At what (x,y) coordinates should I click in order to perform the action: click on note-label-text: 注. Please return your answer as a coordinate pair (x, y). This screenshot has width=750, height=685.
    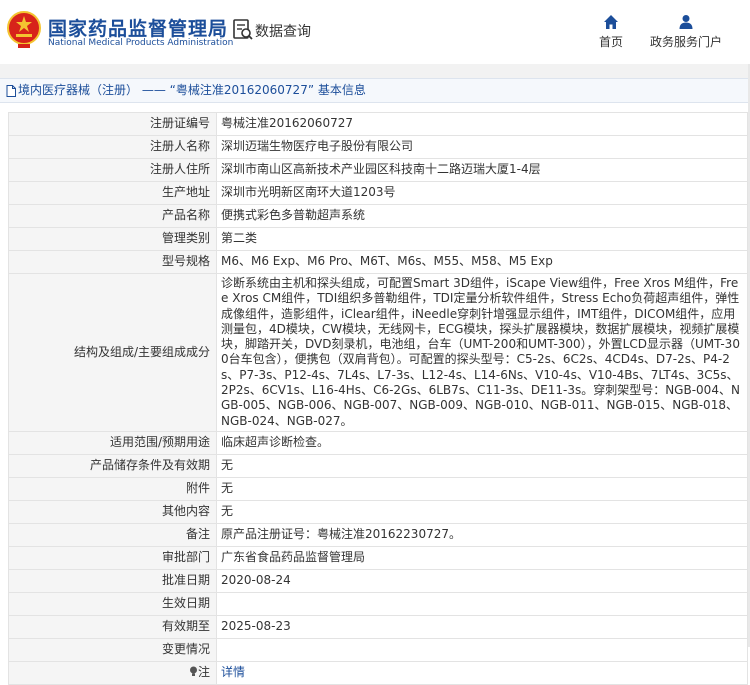
    Looking at the image, I should click on (203, 672).